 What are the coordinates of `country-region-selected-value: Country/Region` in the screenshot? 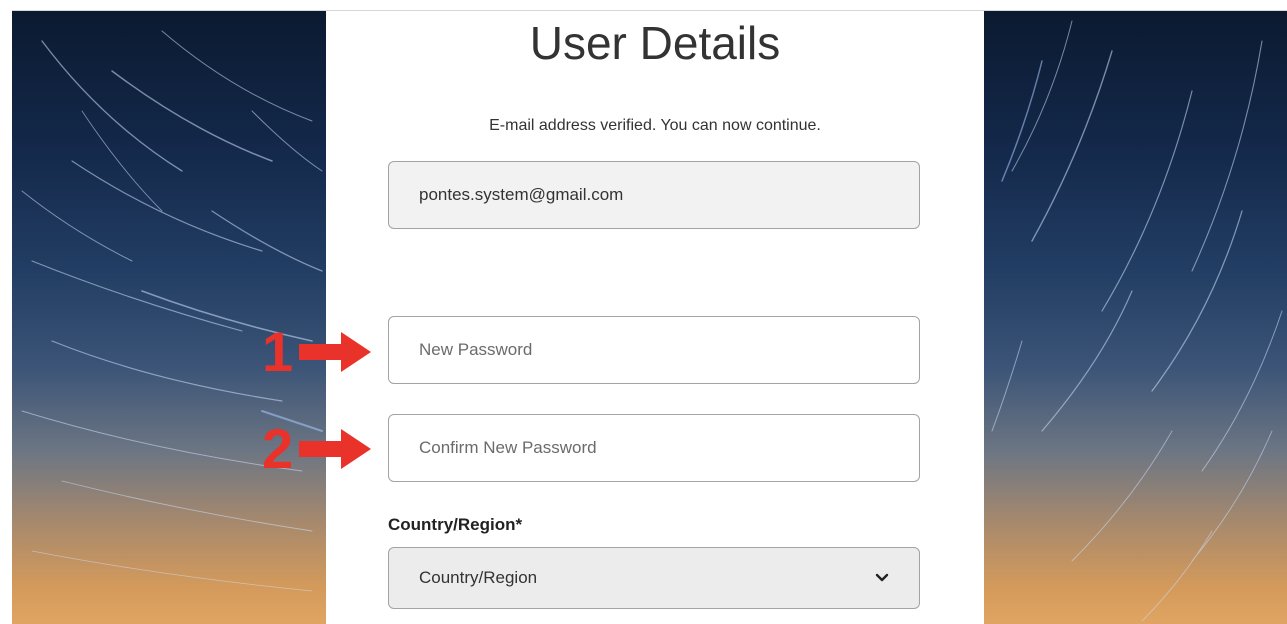 It's located at (478, 577).